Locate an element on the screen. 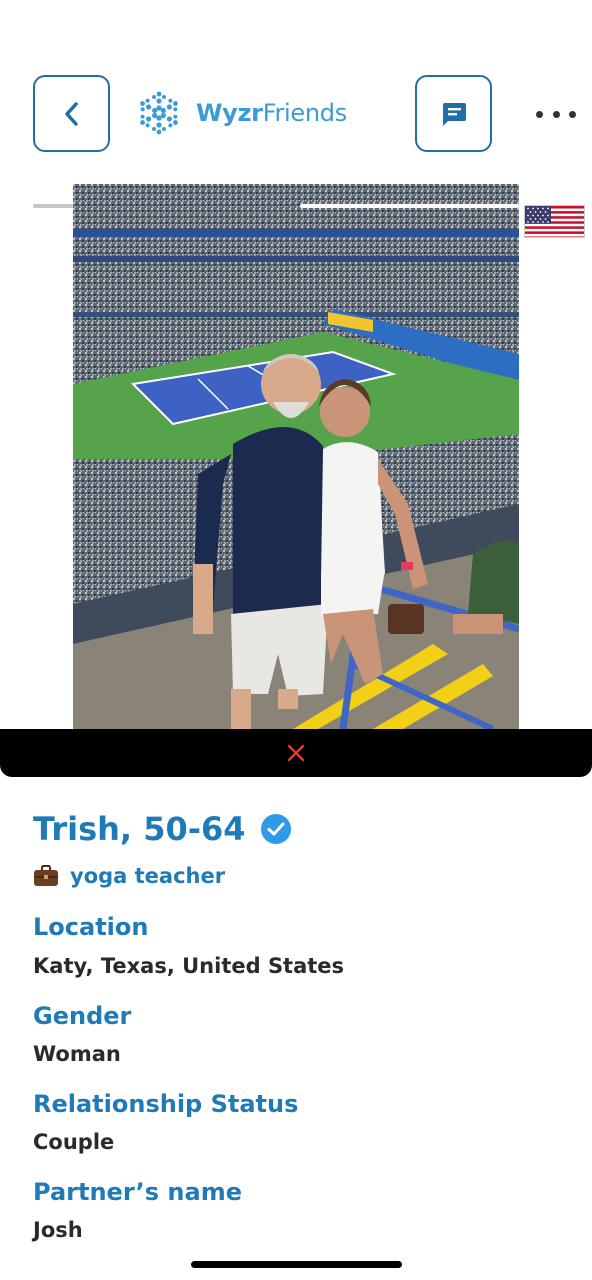 This screenshot has height=1280, width=592. logo-text: WyzrFriends is located at coordinates (271, 113).